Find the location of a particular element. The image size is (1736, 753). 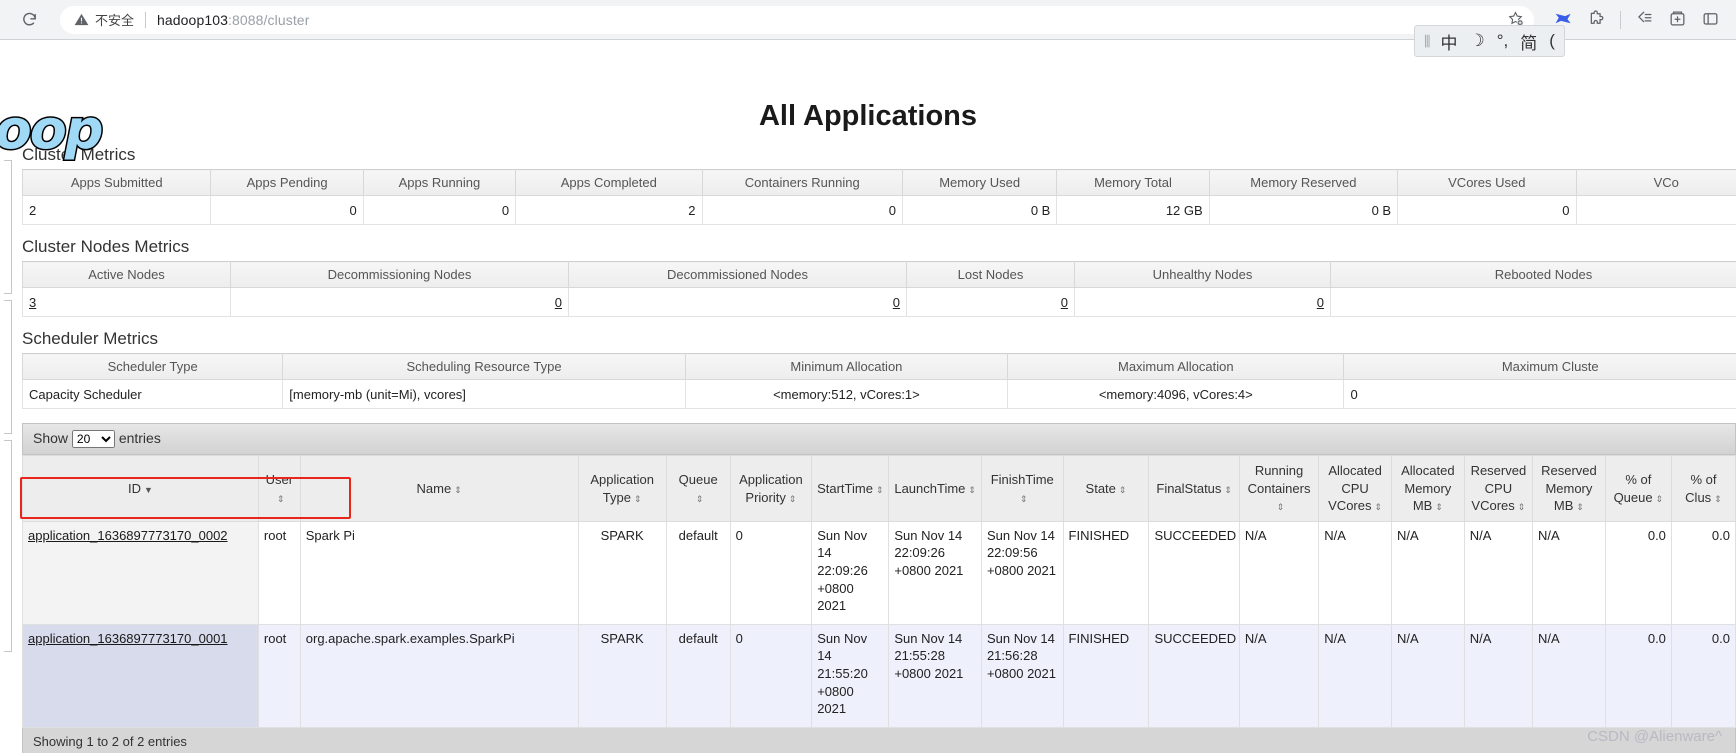

ime-item-punctuation: °, is located at coordinates (1503, 41).